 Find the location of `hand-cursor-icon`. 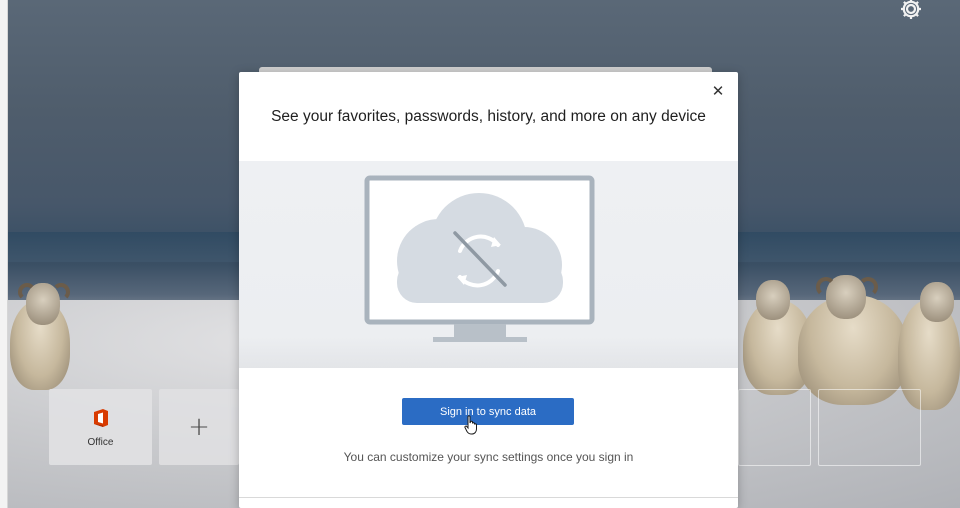

hand-cursor-icon is located at coordinates (470, 425).